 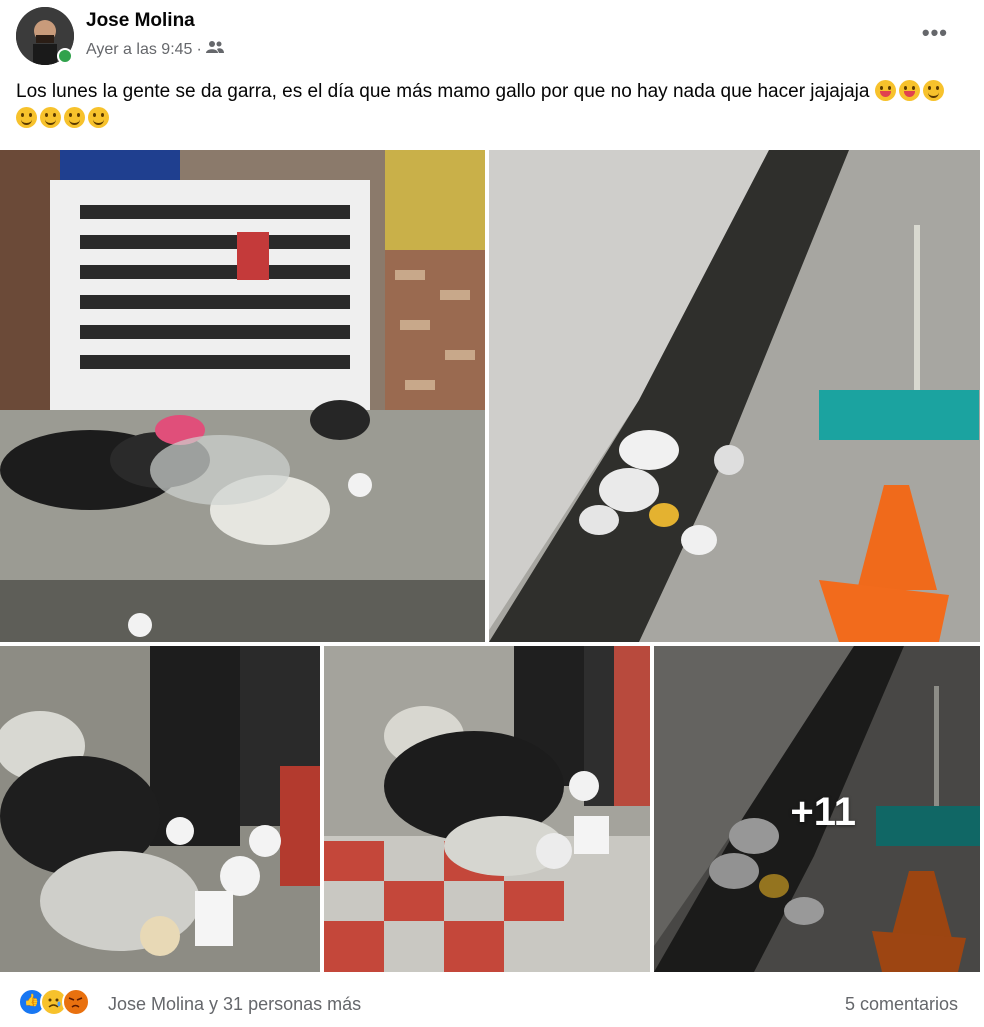 What do you see at coordinates (54, 1002) in the screenshot?
I see `reaction-icons` at bounding box center [54, 1002].